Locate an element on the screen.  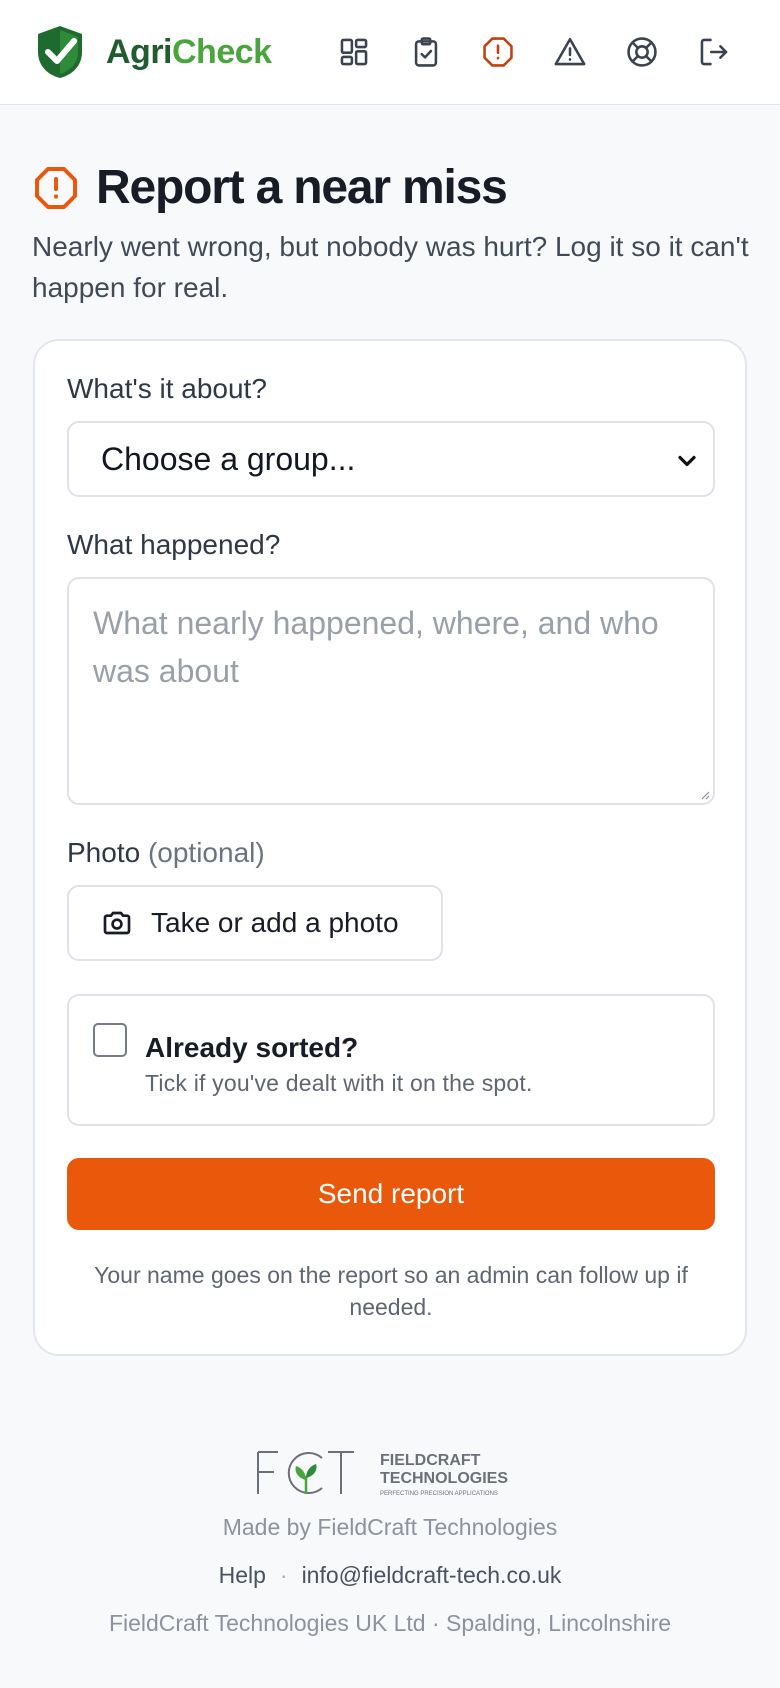
logout-icon is located at coordinates (714, 52).